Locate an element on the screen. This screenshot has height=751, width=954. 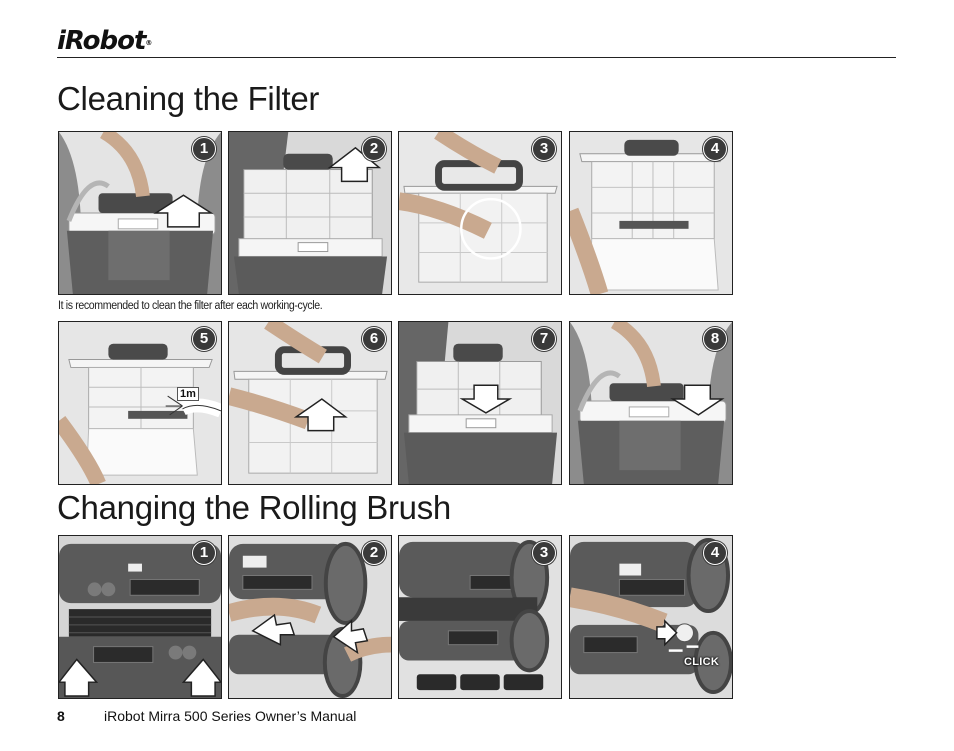
registered-mark: ® is located at coordinates (148, 43).